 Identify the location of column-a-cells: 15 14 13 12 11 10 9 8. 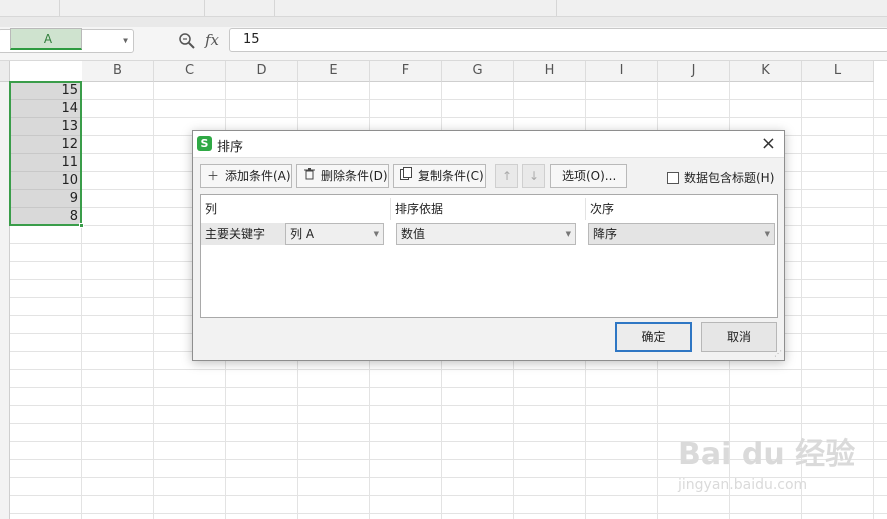
(45, 154).